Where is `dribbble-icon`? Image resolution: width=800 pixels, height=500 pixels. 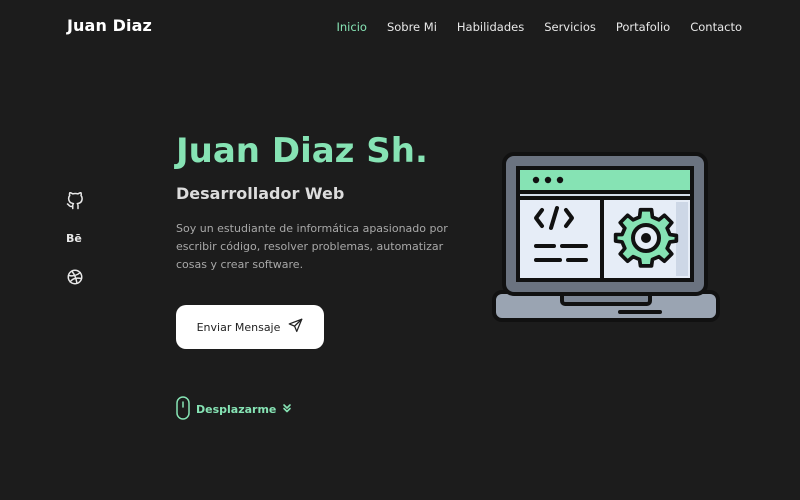
dribbble-icon is located at coordinates (75, 277).